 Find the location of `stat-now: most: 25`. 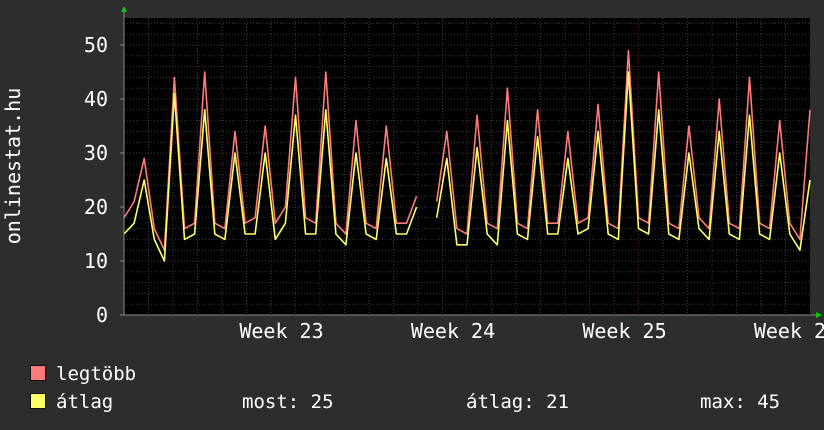

stat-now: most: 25 is located at coordinates (288, 402).